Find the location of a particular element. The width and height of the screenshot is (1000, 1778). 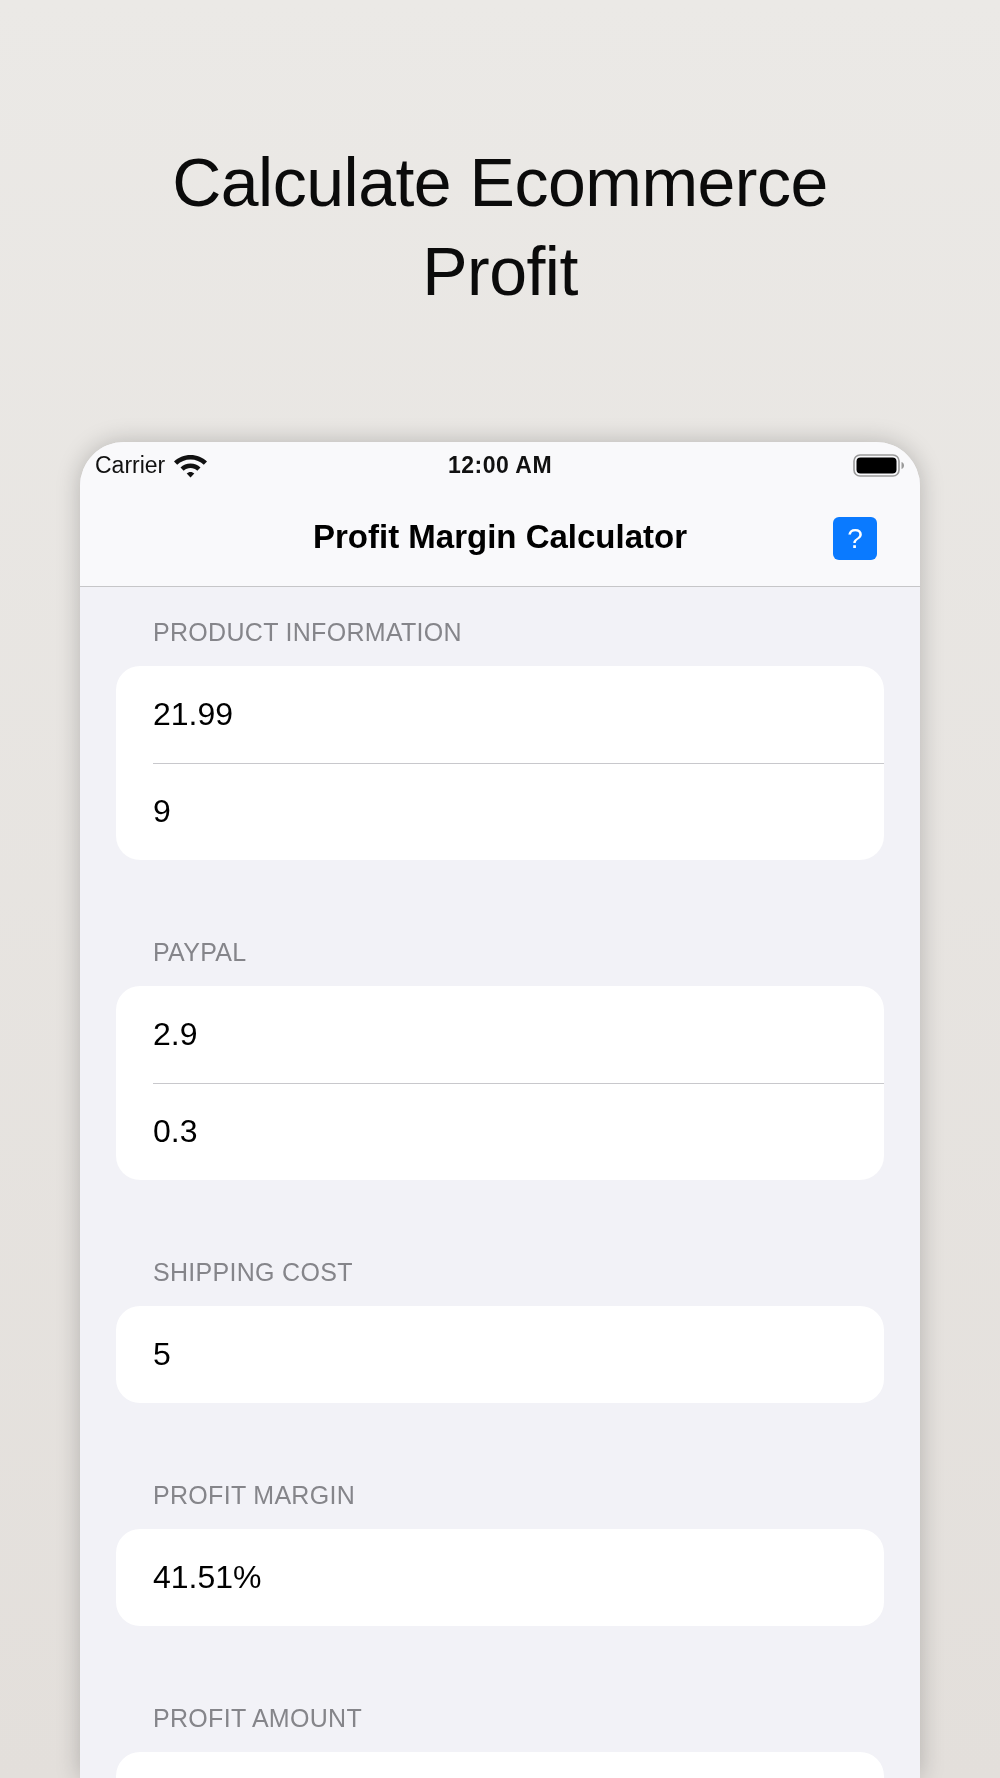

wifi-icon is located at coordinates (191, 465).